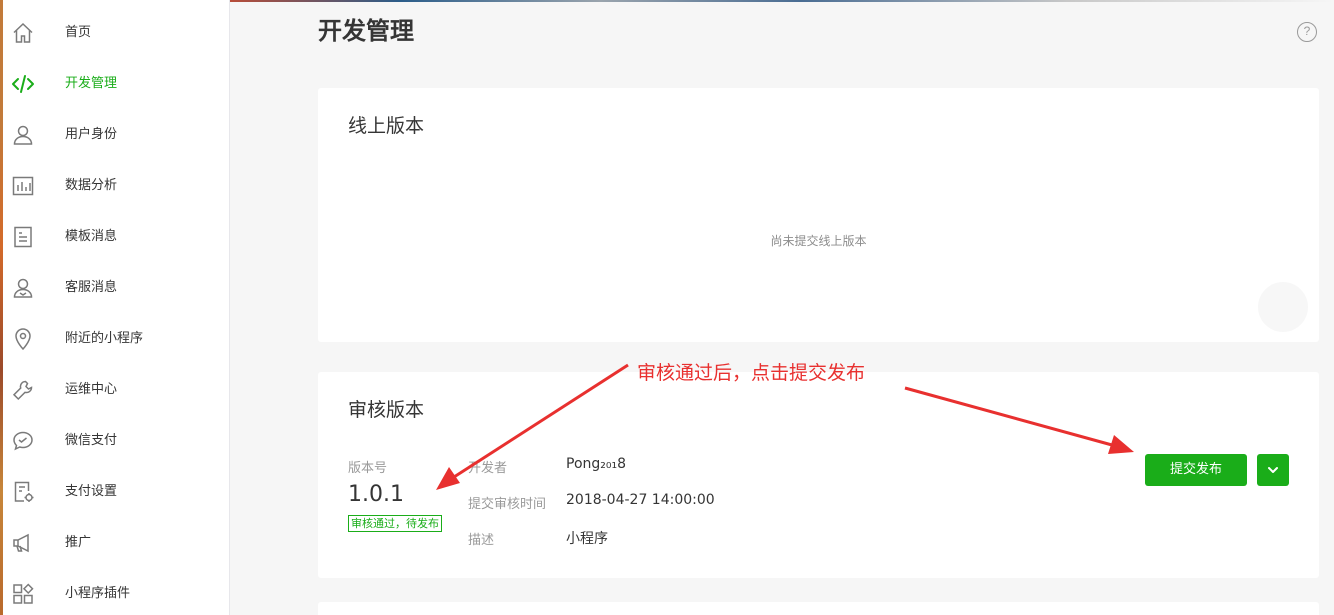  What do you see at coordinates (386, 126) in the screenshot?
I see `online-version-title: 线上版本` at bounding box center [386, 126].